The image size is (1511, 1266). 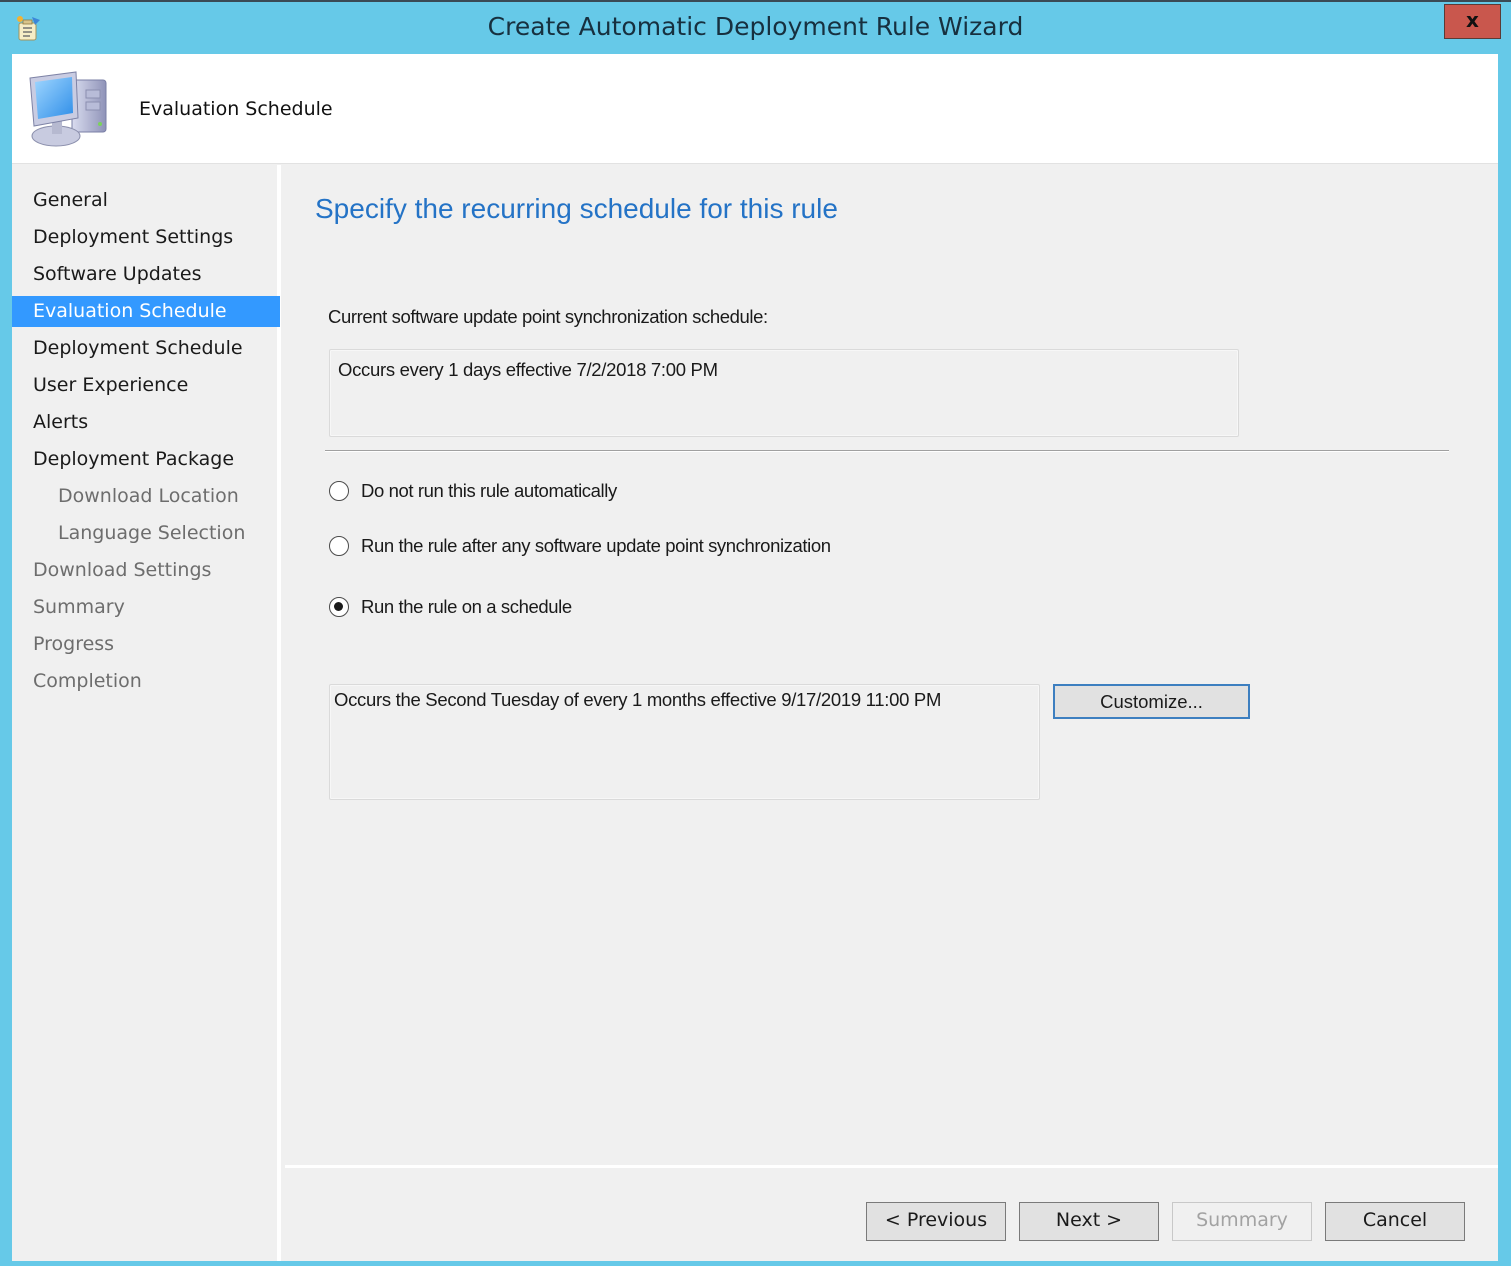 What do you see at coordinates (146, 422) in the screenshot?
I see `nav-item-alerts: Alerts` at bounding box center [146, 422].